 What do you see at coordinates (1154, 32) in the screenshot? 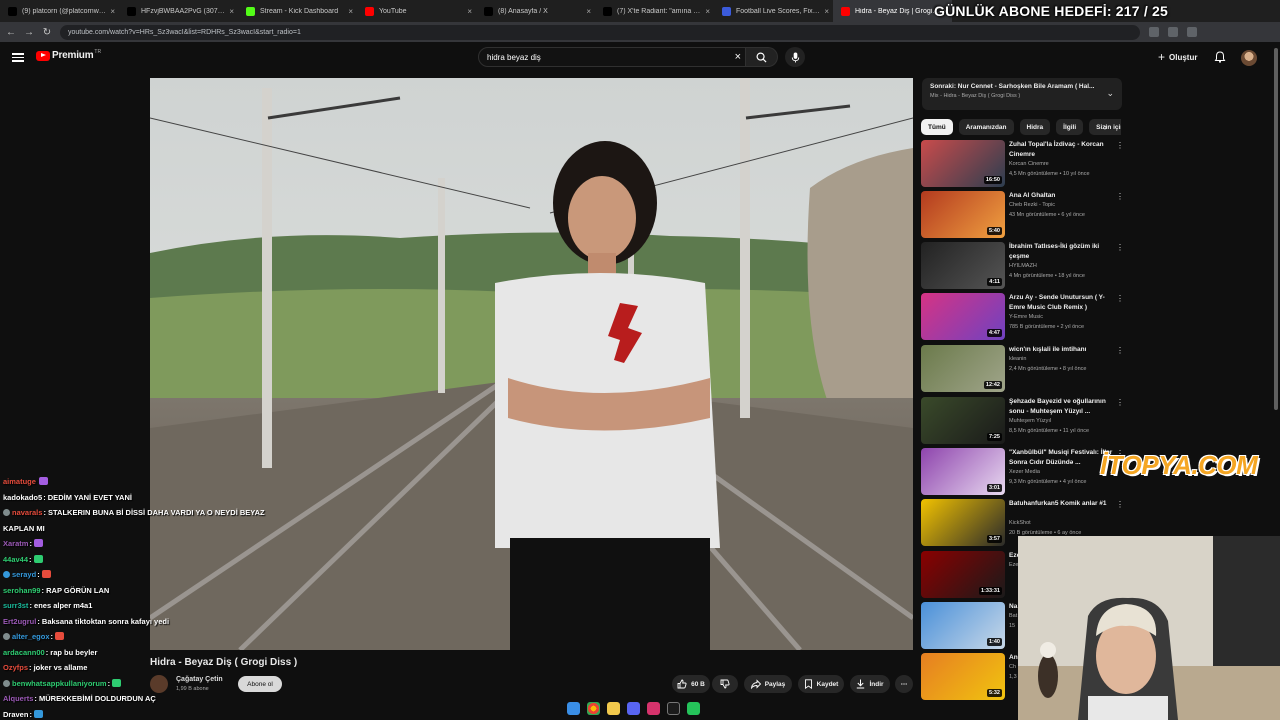
I see `extension-icon` at bounding box center [1154, 32].